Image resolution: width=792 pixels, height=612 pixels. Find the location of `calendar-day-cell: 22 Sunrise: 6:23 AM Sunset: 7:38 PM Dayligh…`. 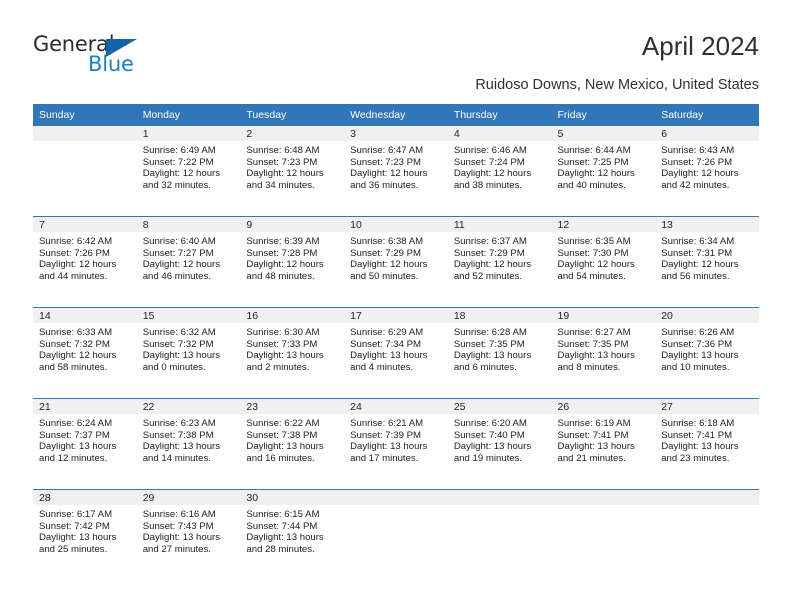

calendar-day-cell: 22 Sunrise: 6:23 AM Sunset: 7:38 PM Dayligh… is located at coordinates (188, 444).